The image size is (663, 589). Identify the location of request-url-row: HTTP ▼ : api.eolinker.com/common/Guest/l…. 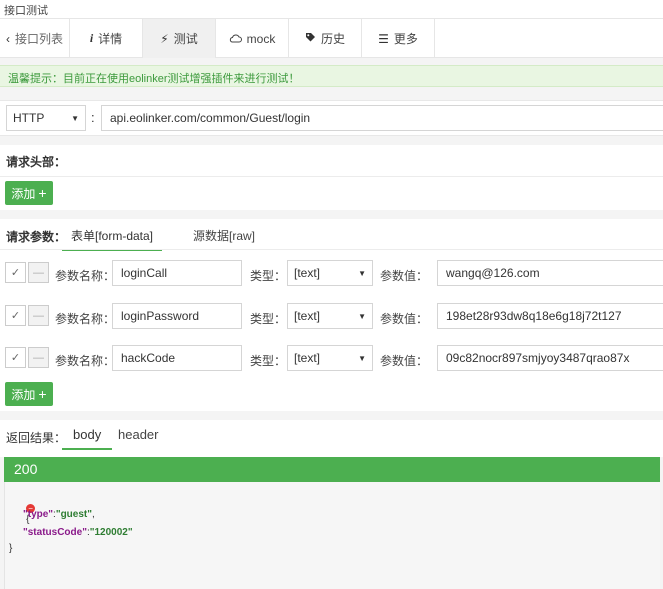
(331, 118).